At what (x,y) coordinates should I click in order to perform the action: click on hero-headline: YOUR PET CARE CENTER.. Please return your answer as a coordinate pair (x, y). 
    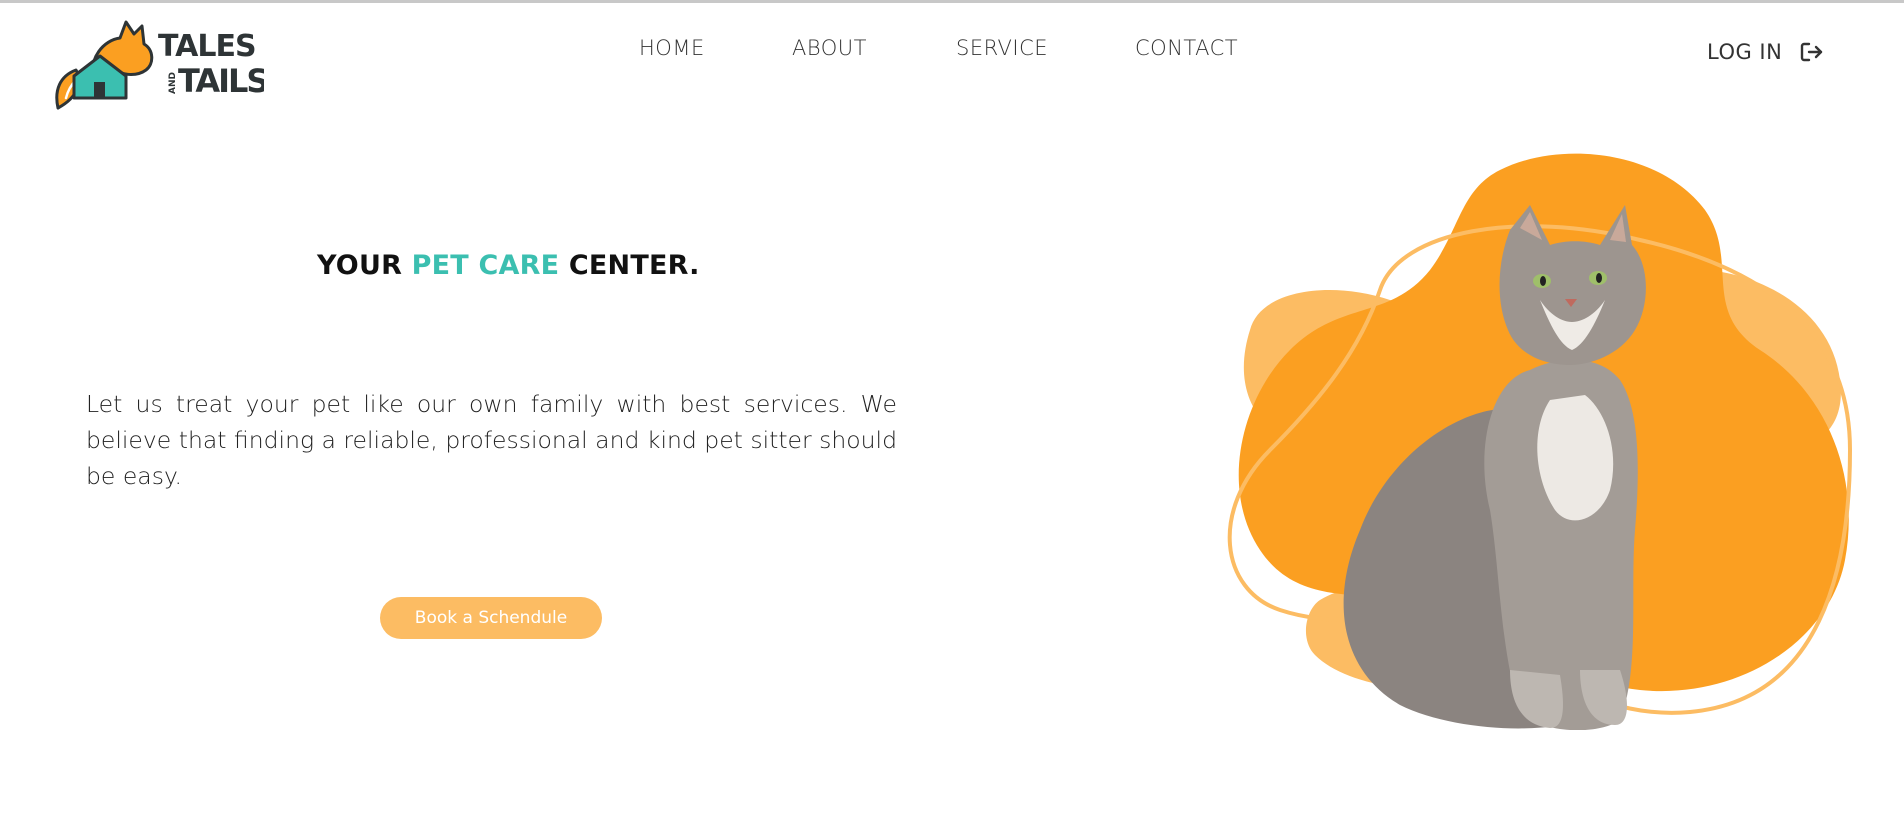
    Looking at the image, I should click on (508, 265).